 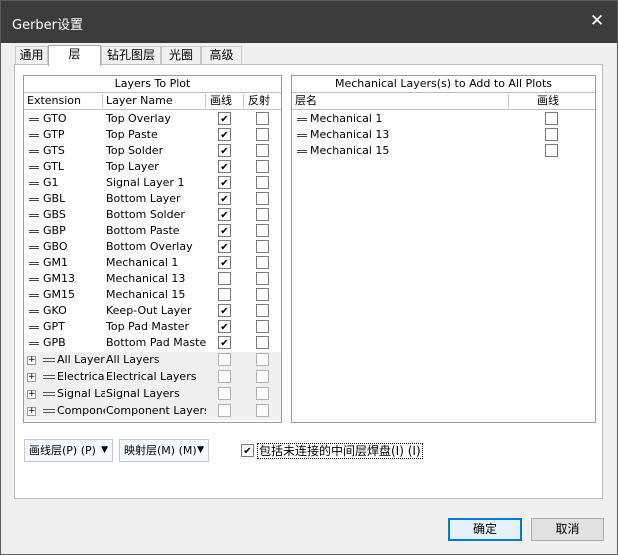 What do you see at coordinates (156, 410) in the screenshot?
I see `group-name: Component Layers` at bounding box center [156, 410].